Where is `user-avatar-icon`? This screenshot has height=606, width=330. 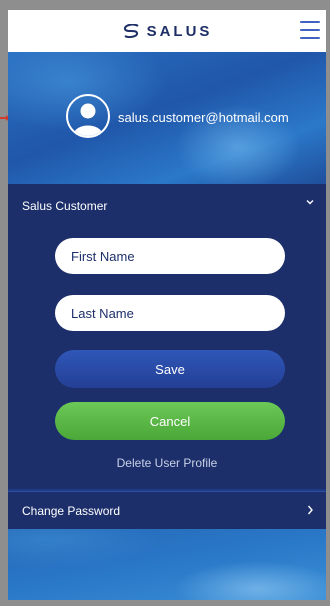
user-avatar-icon is located at coordinates (88, 119).